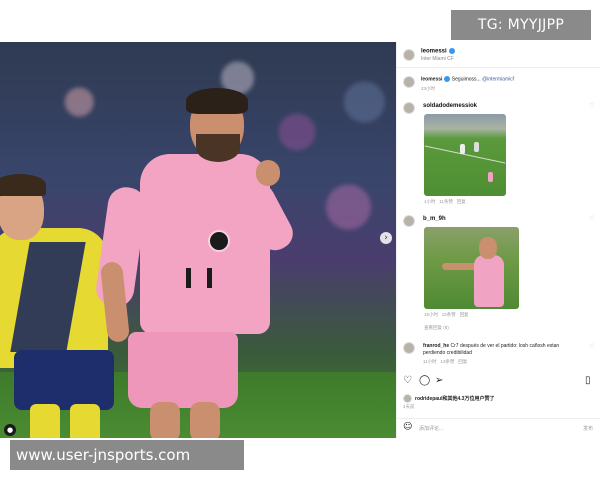 The height and width of the screenshot is (480, 600). What do you see at coordinates (439, 380) in the screenshot?
I see `send-icon: ➢` at bounding box center [439, 380].